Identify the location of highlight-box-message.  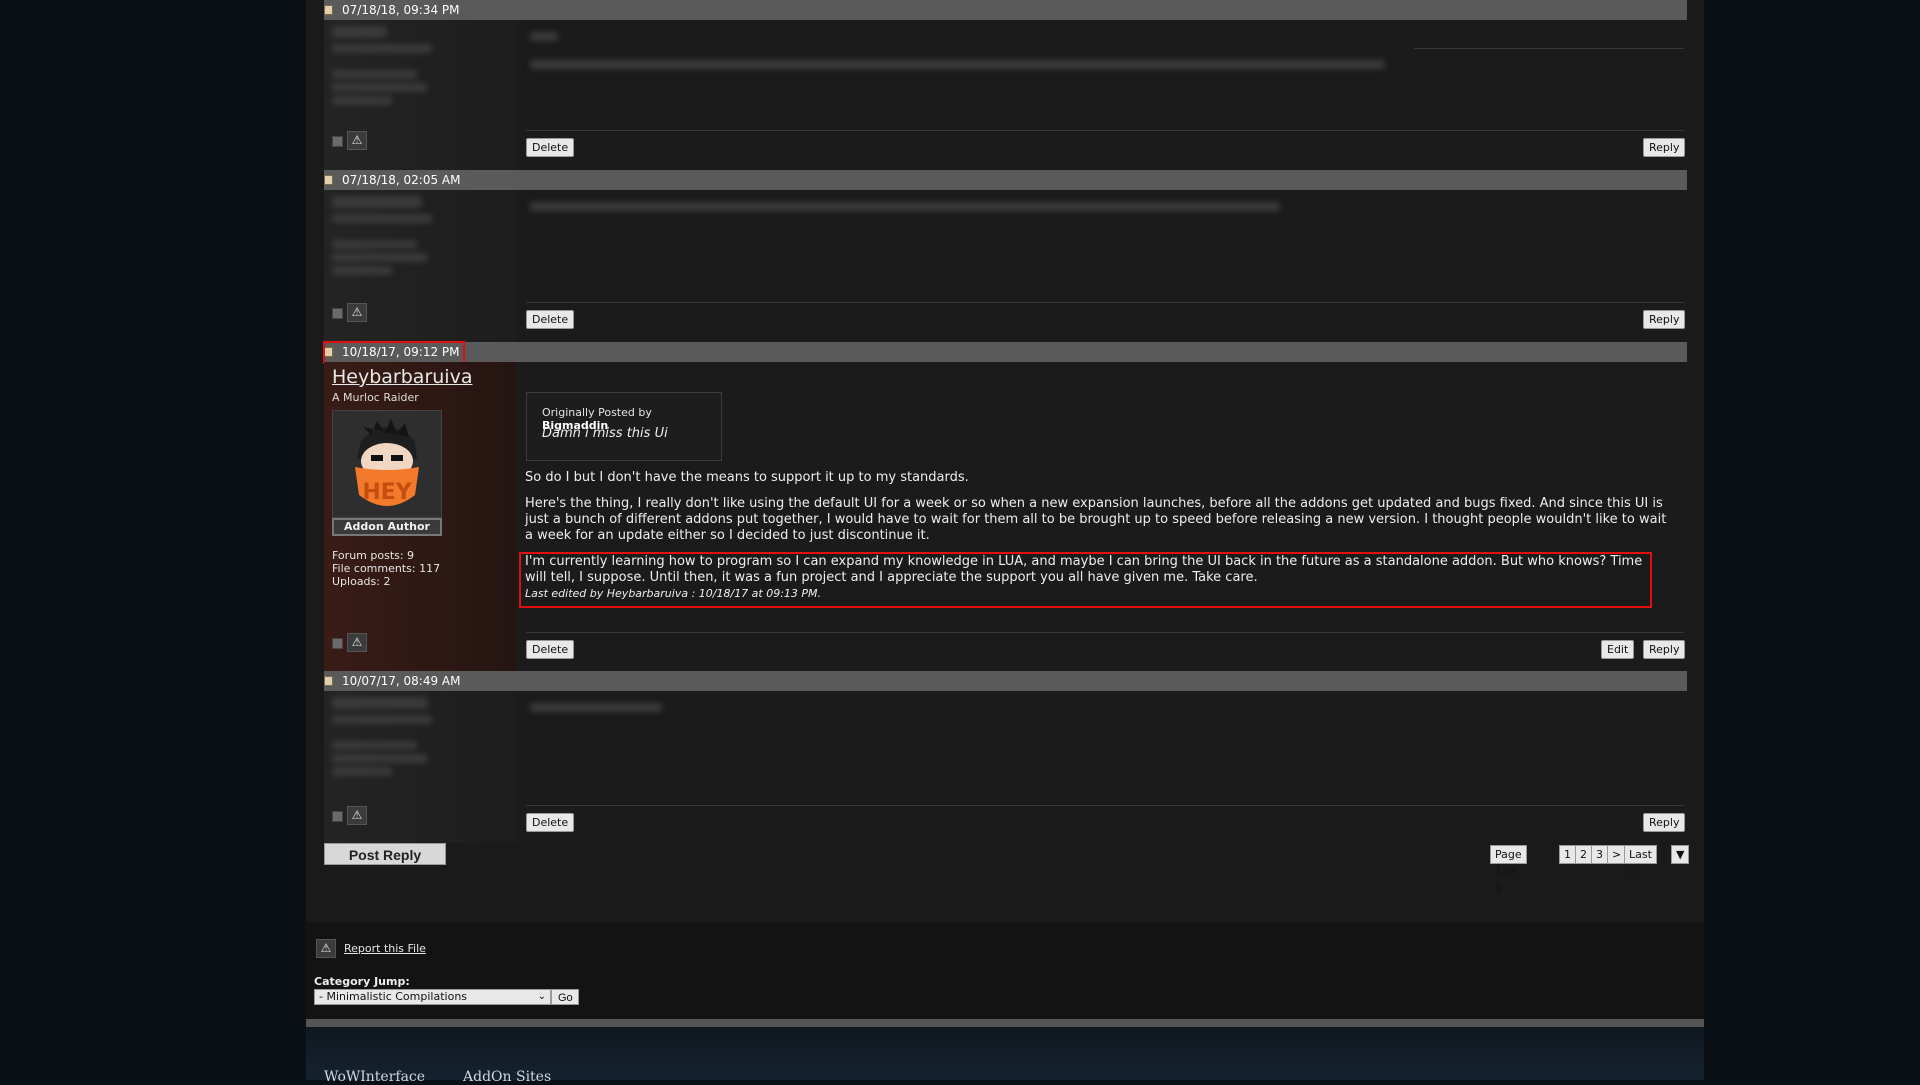
(1085, 580).